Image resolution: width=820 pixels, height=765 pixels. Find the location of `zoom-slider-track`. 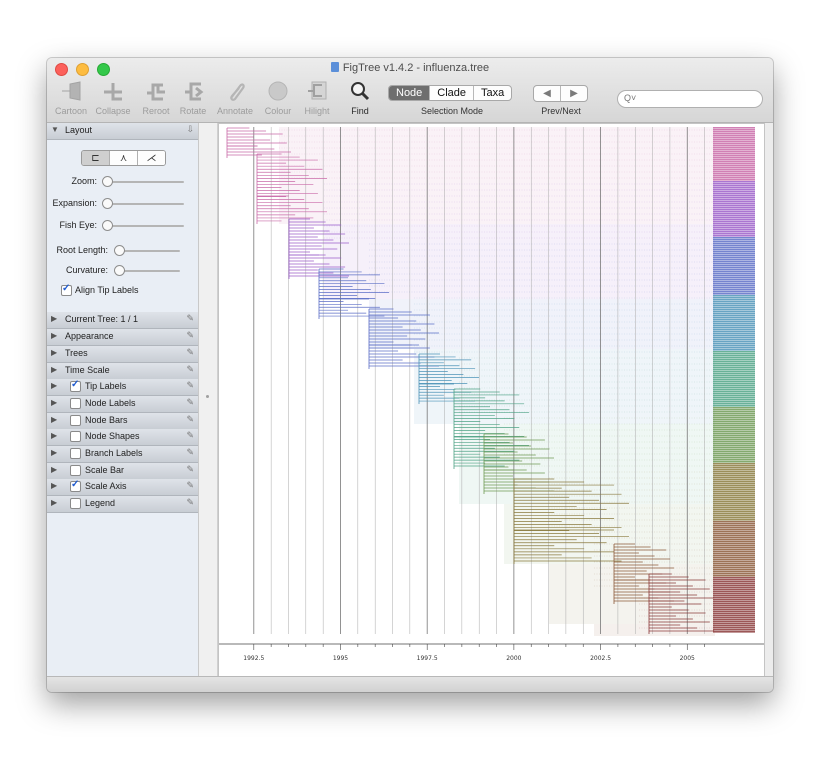

zoom-slider-track is located at coordinates (144, 182).